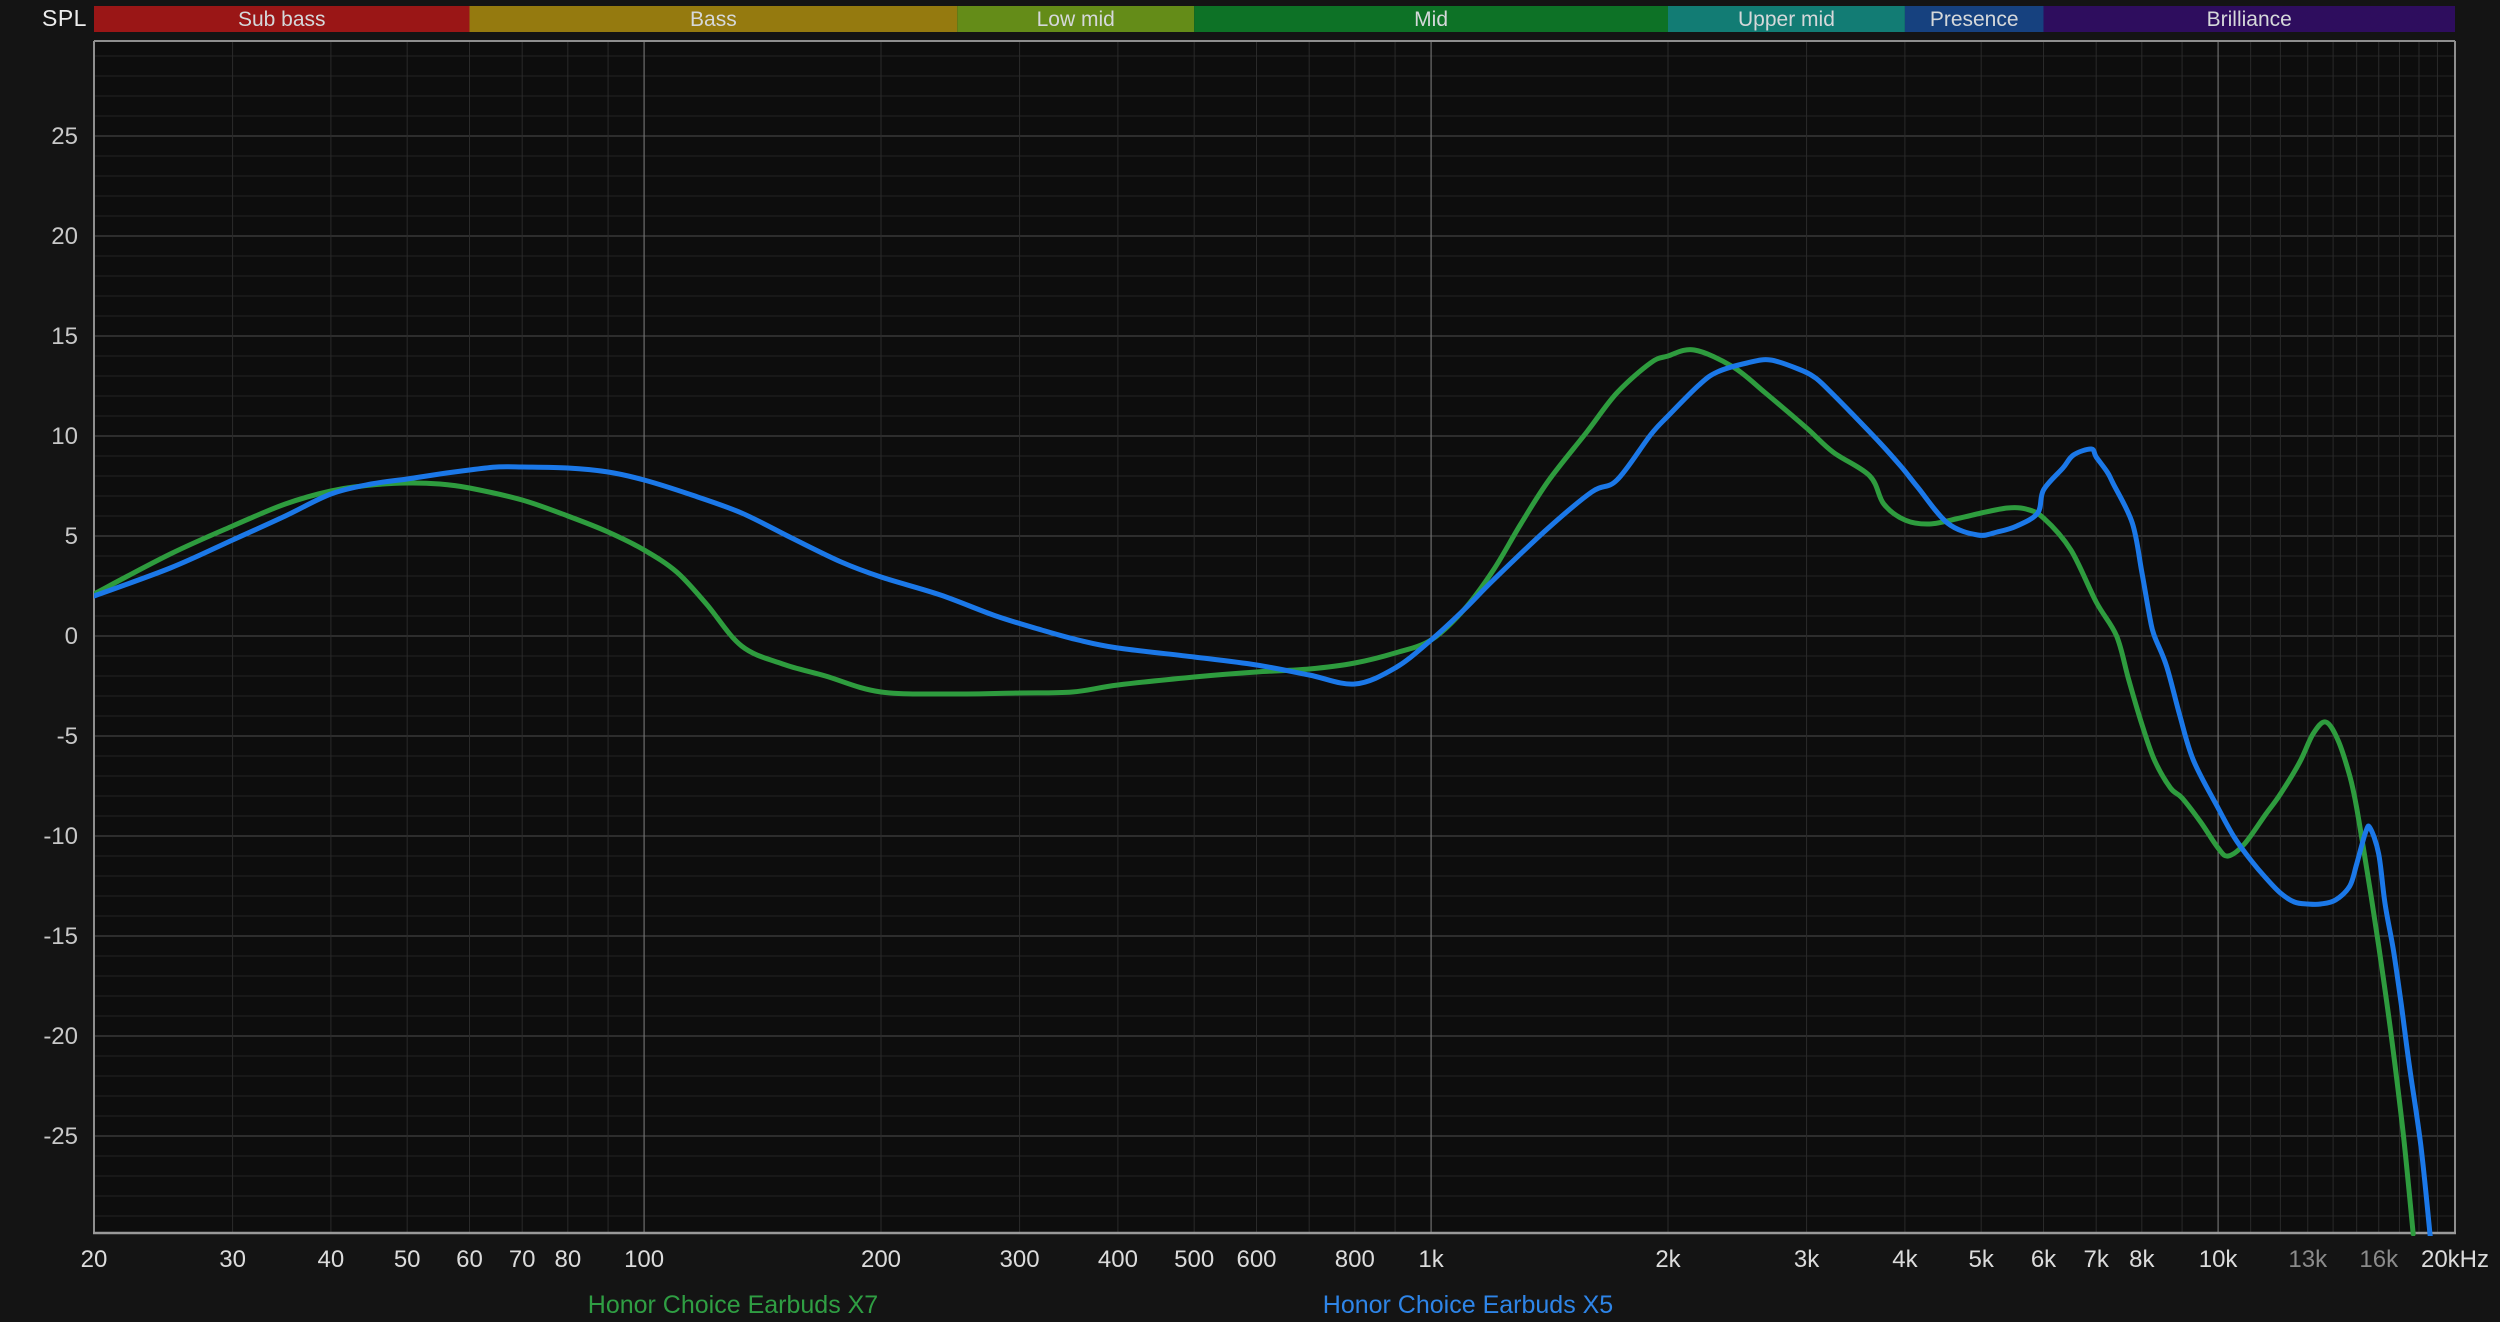 The height and width of the screenshot is (1322, 2500). I want to click on y-tick-label: -25, so click(60, 1136).